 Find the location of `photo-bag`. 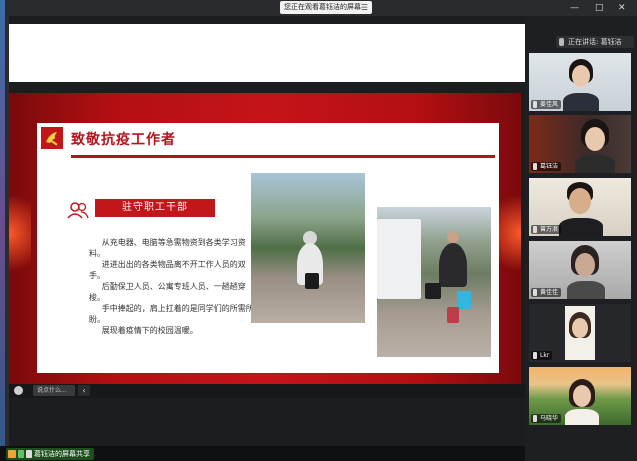

photo-bag is located at coordinates (312, 281).